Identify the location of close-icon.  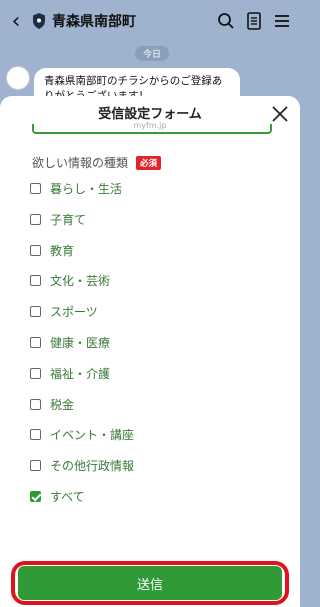
(280, 114).